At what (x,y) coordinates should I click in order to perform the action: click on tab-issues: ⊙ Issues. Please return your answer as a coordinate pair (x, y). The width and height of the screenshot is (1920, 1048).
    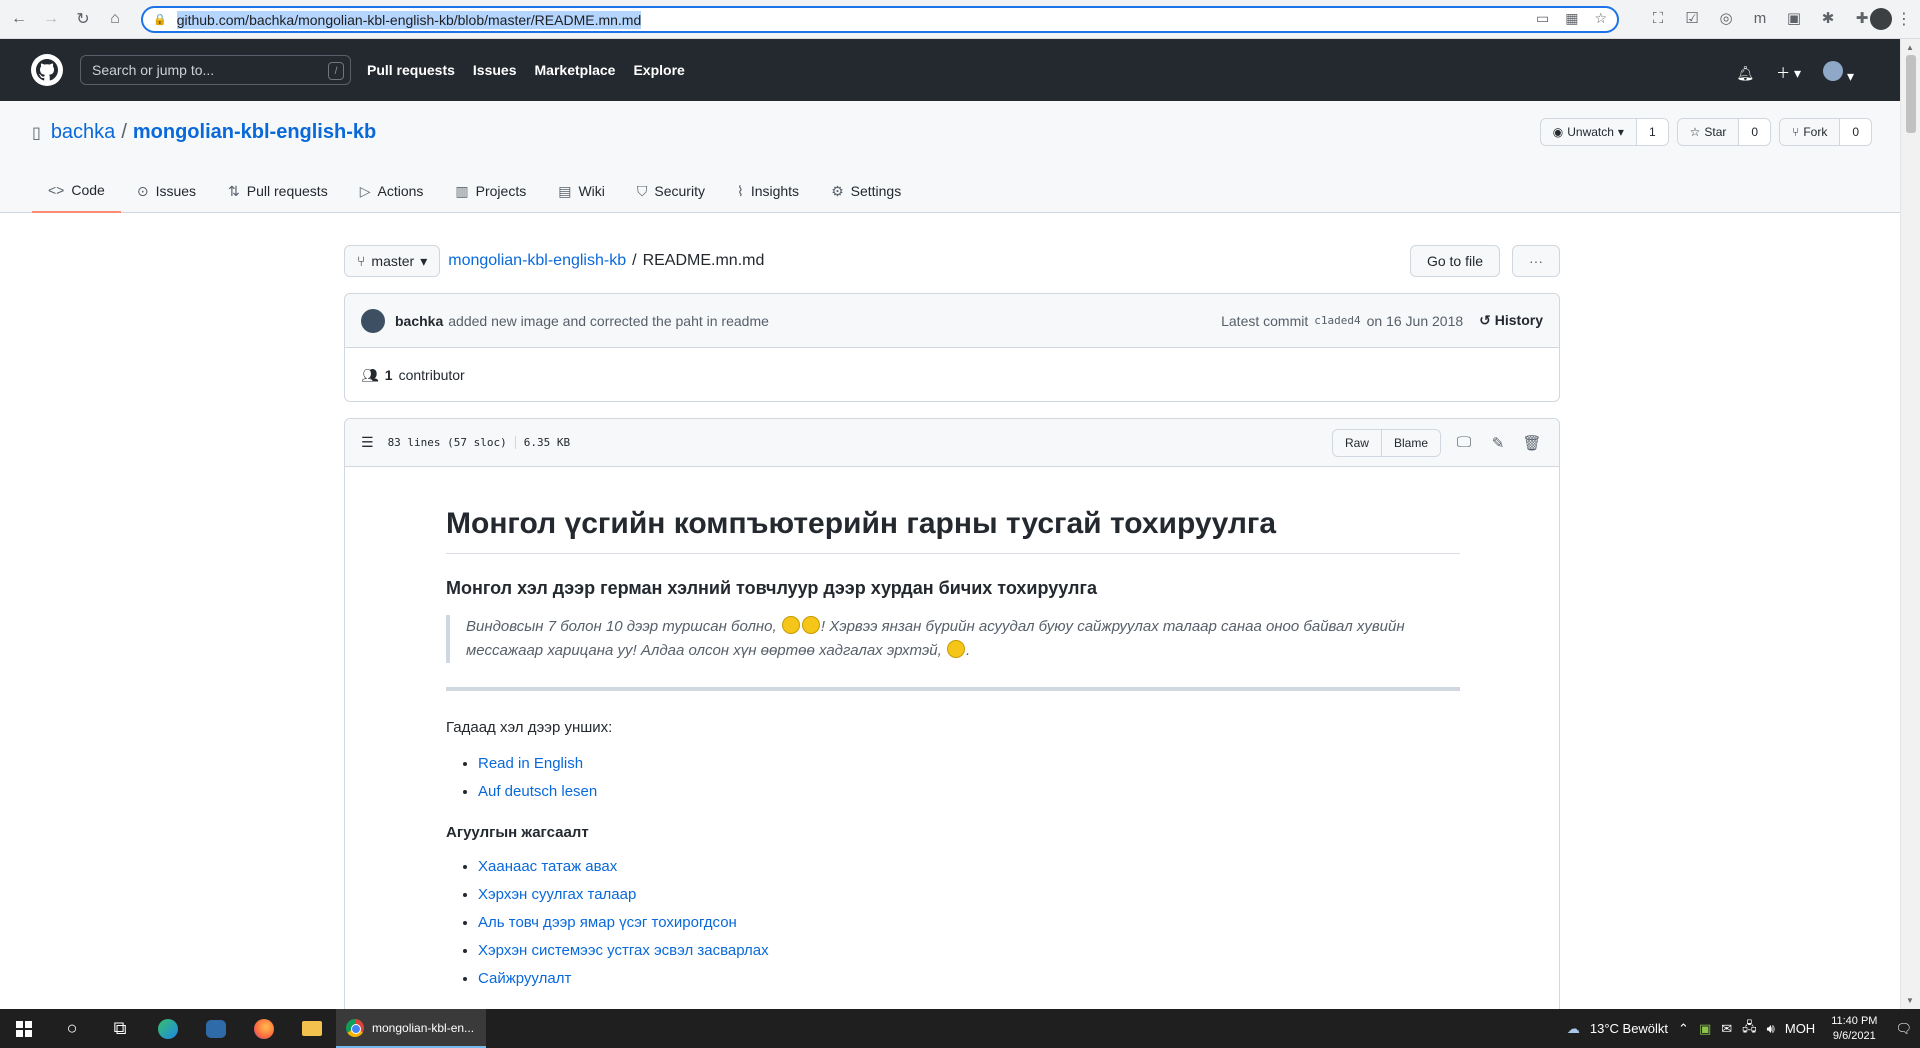
    Looking at the image, I should click on (166, 191).